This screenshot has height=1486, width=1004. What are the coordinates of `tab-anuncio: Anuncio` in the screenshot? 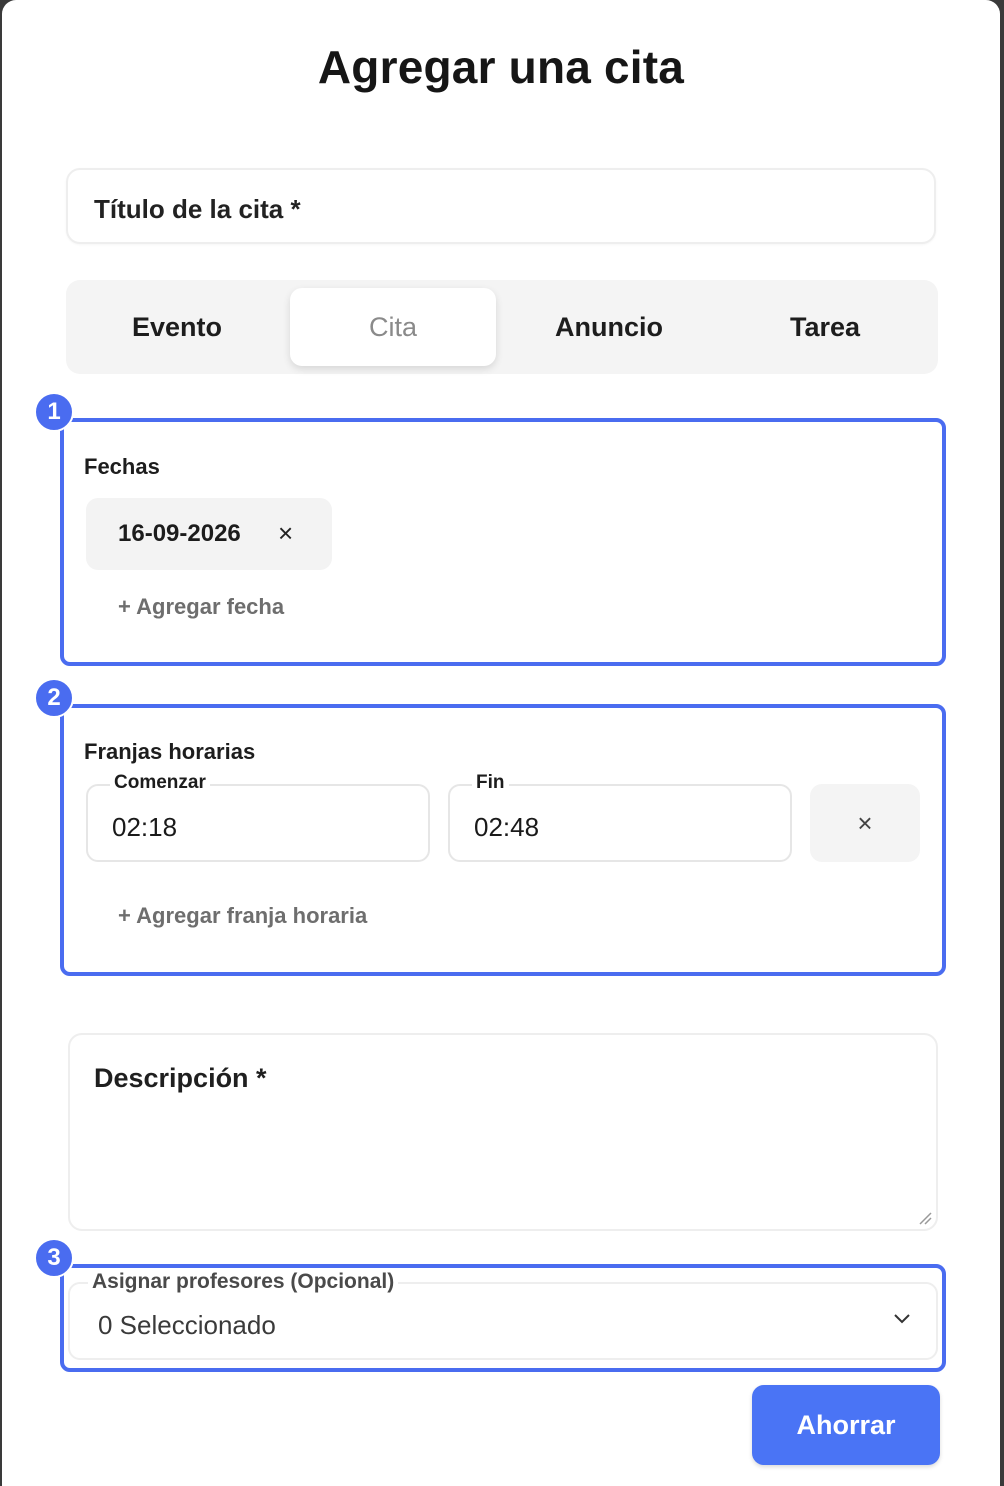 It's located at (609, 327).